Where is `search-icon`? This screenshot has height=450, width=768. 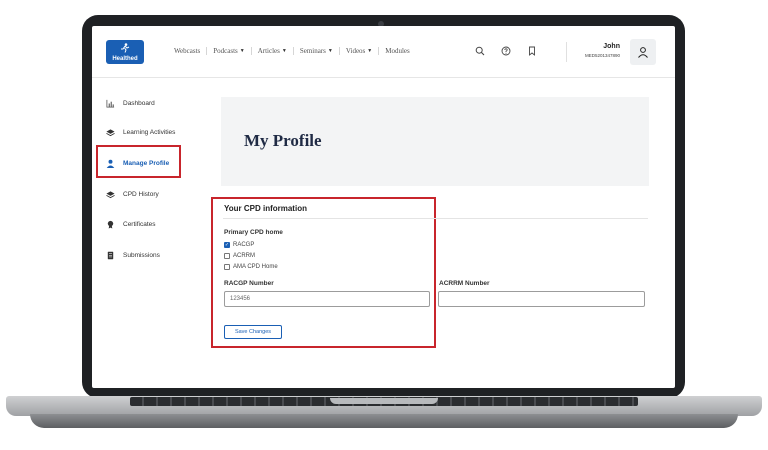 search-icon is located at coordinates (480, 51).